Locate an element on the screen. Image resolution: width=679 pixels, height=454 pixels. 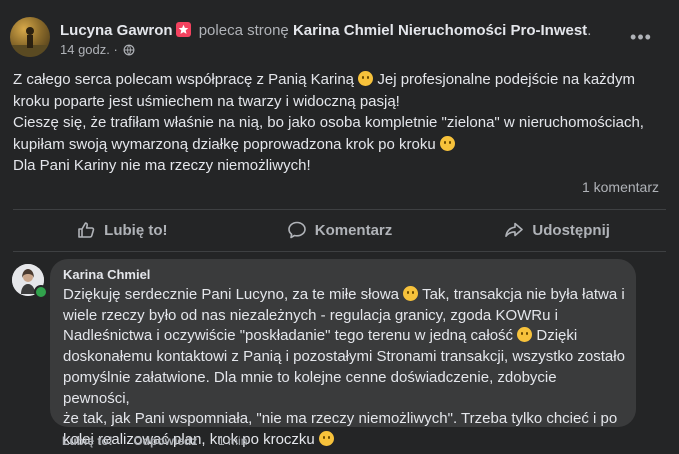
online-status-dot is located at coordinates (41, 292).